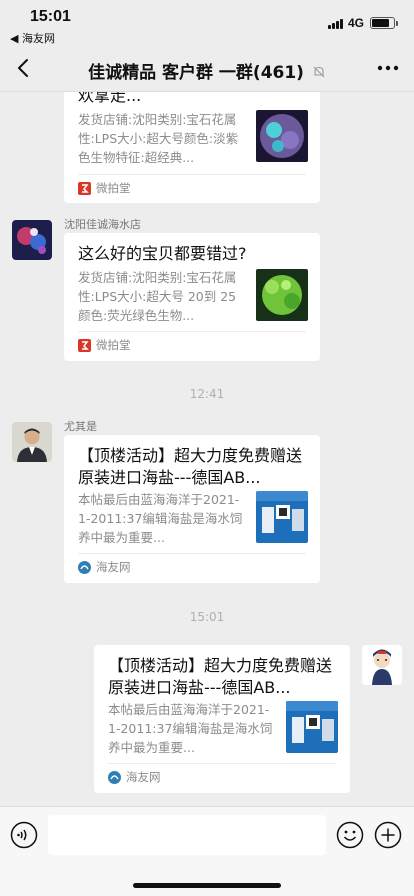 The height and width of the screenshot is (896, 414). Describe the element at coordinates (319, 72) in the screenshot. I see `mute-bell-icon` at that location.